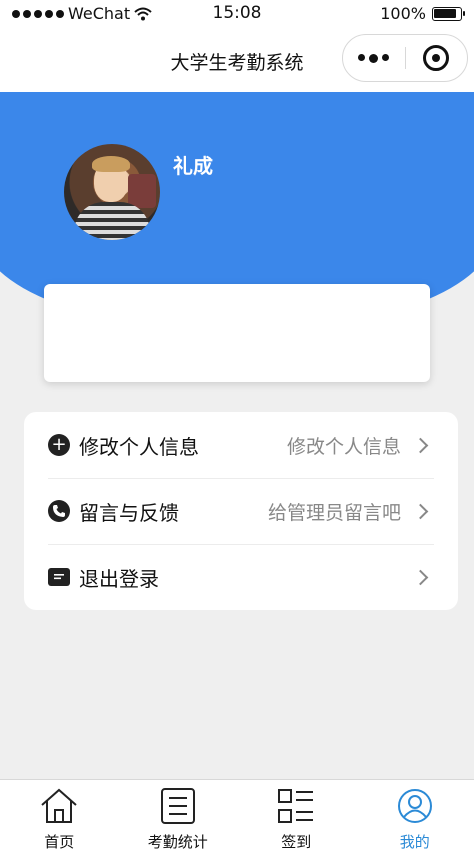  I want to click on avatar, so click(112, 192).